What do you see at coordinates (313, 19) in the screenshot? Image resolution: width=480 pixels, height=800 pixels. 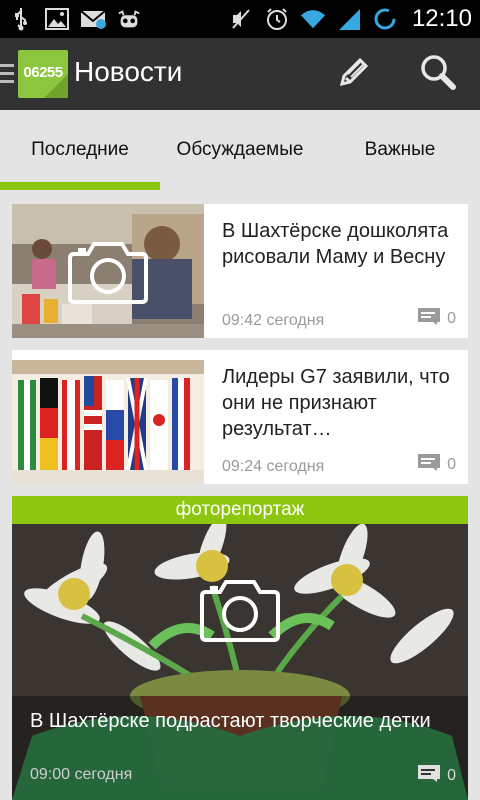 I see `wifi-icon` at bounding box center [313, 19].